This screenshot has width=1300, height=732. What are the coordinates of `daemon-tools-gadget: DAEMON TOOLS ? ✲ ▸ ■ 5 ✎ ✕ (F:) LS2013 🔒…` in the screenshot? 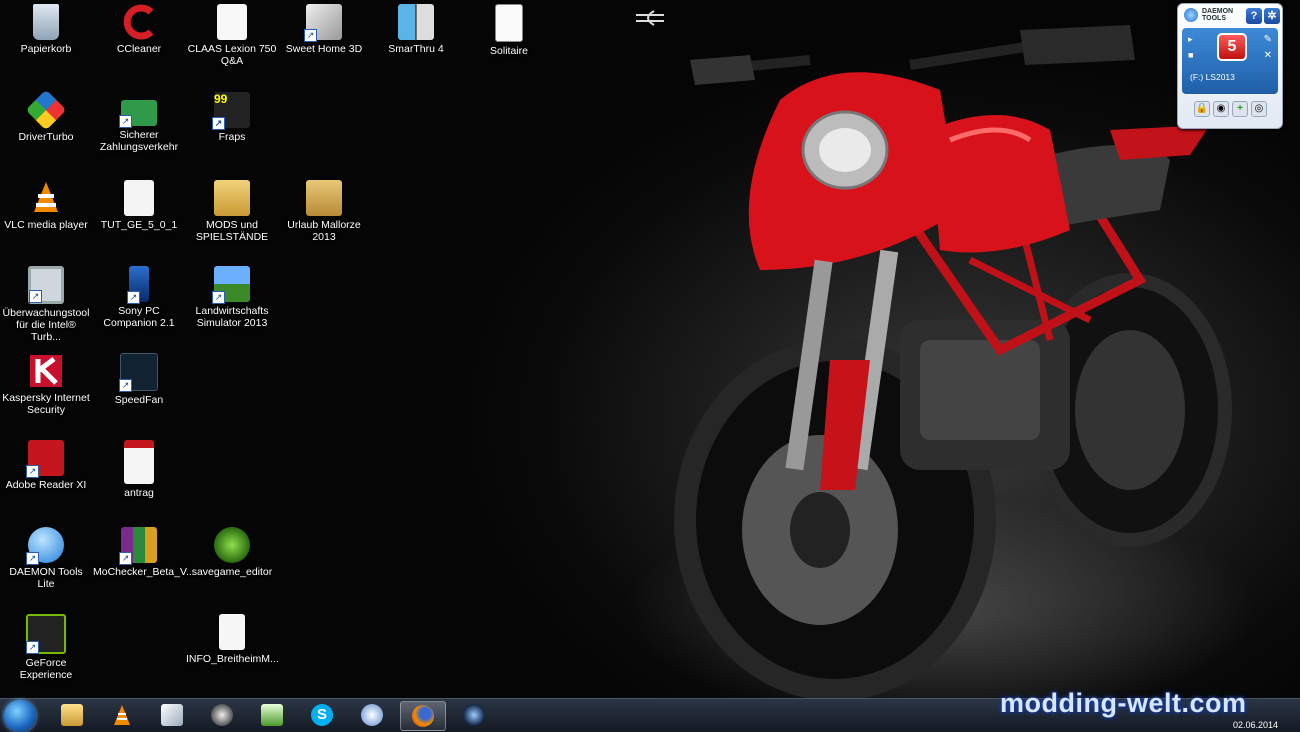 It's located at (1230, 66).